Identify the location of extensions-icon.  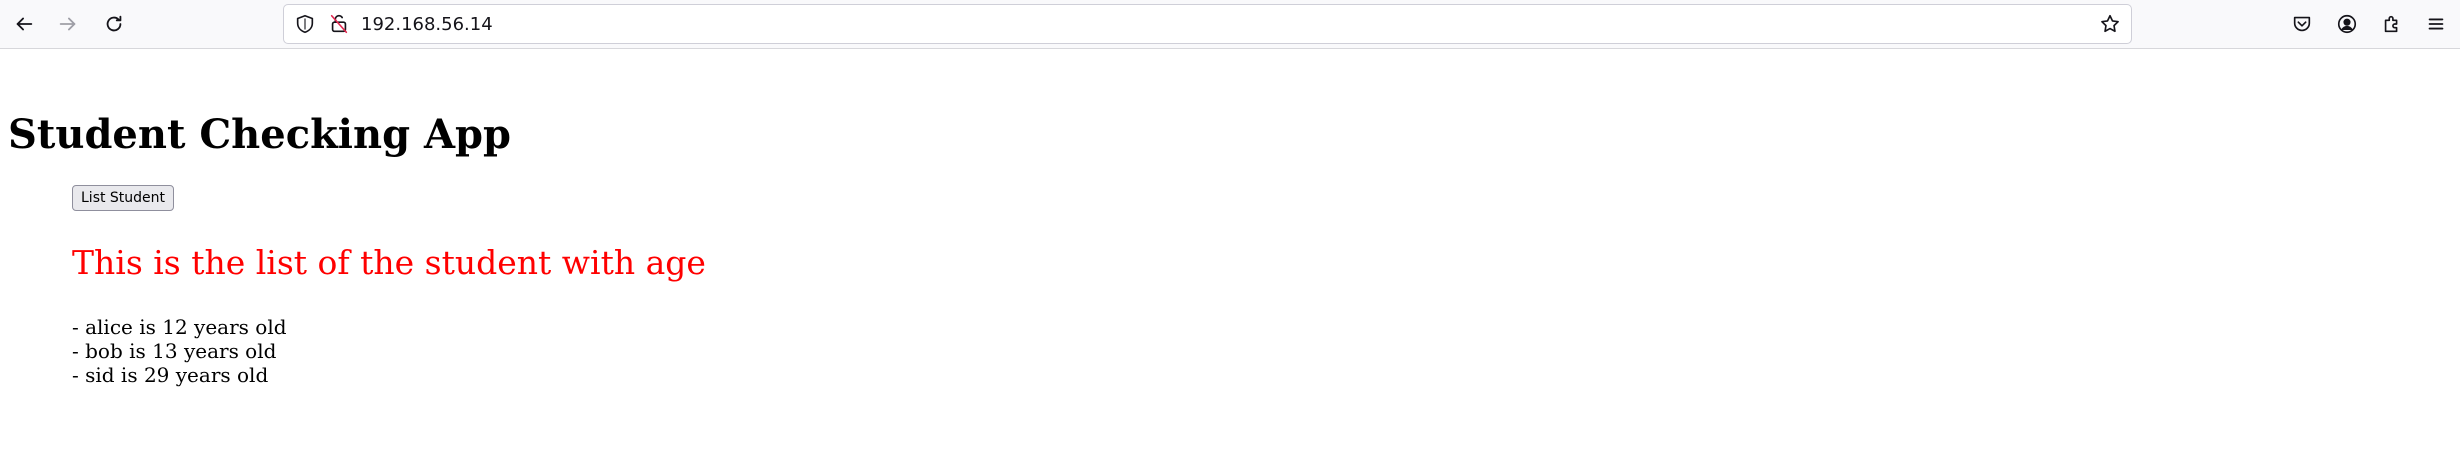
(2391, 24).